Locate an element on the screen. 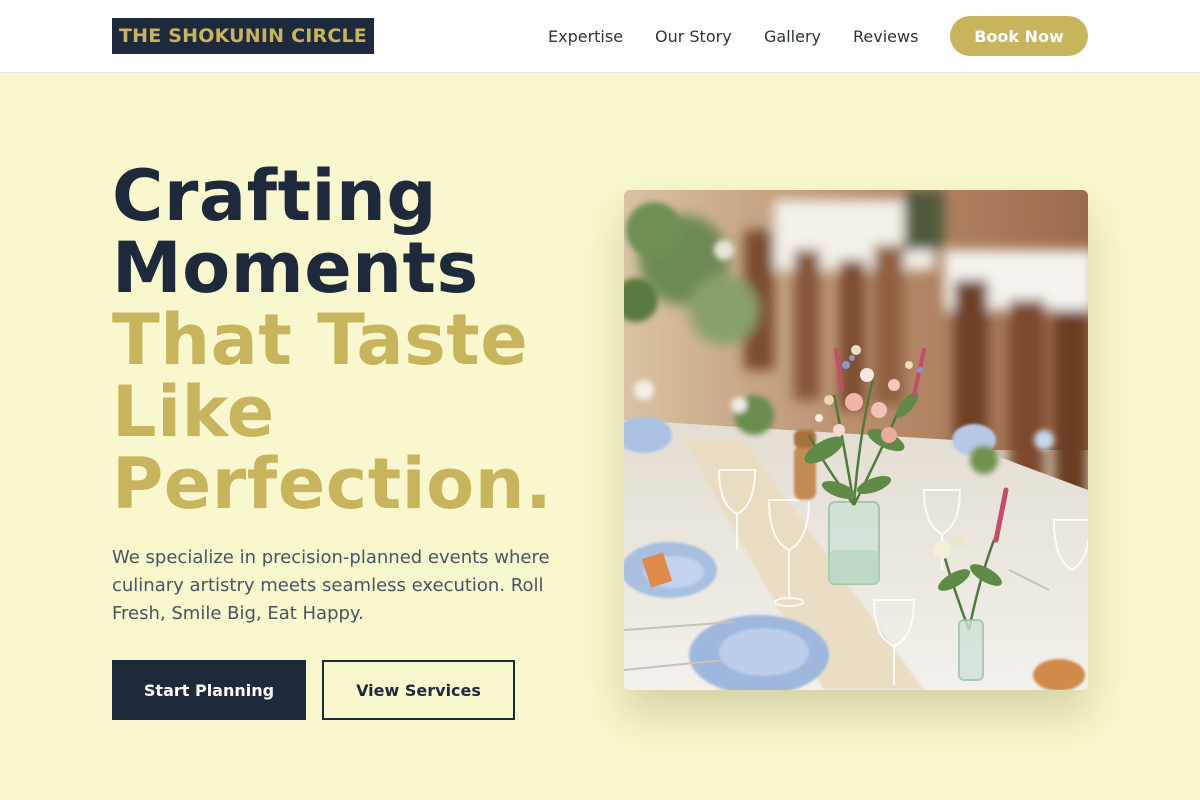 Image resolution: width=1200 pixels, height=800 pixels. headline-line-1: Crafting is located at coordinates (274, 196).